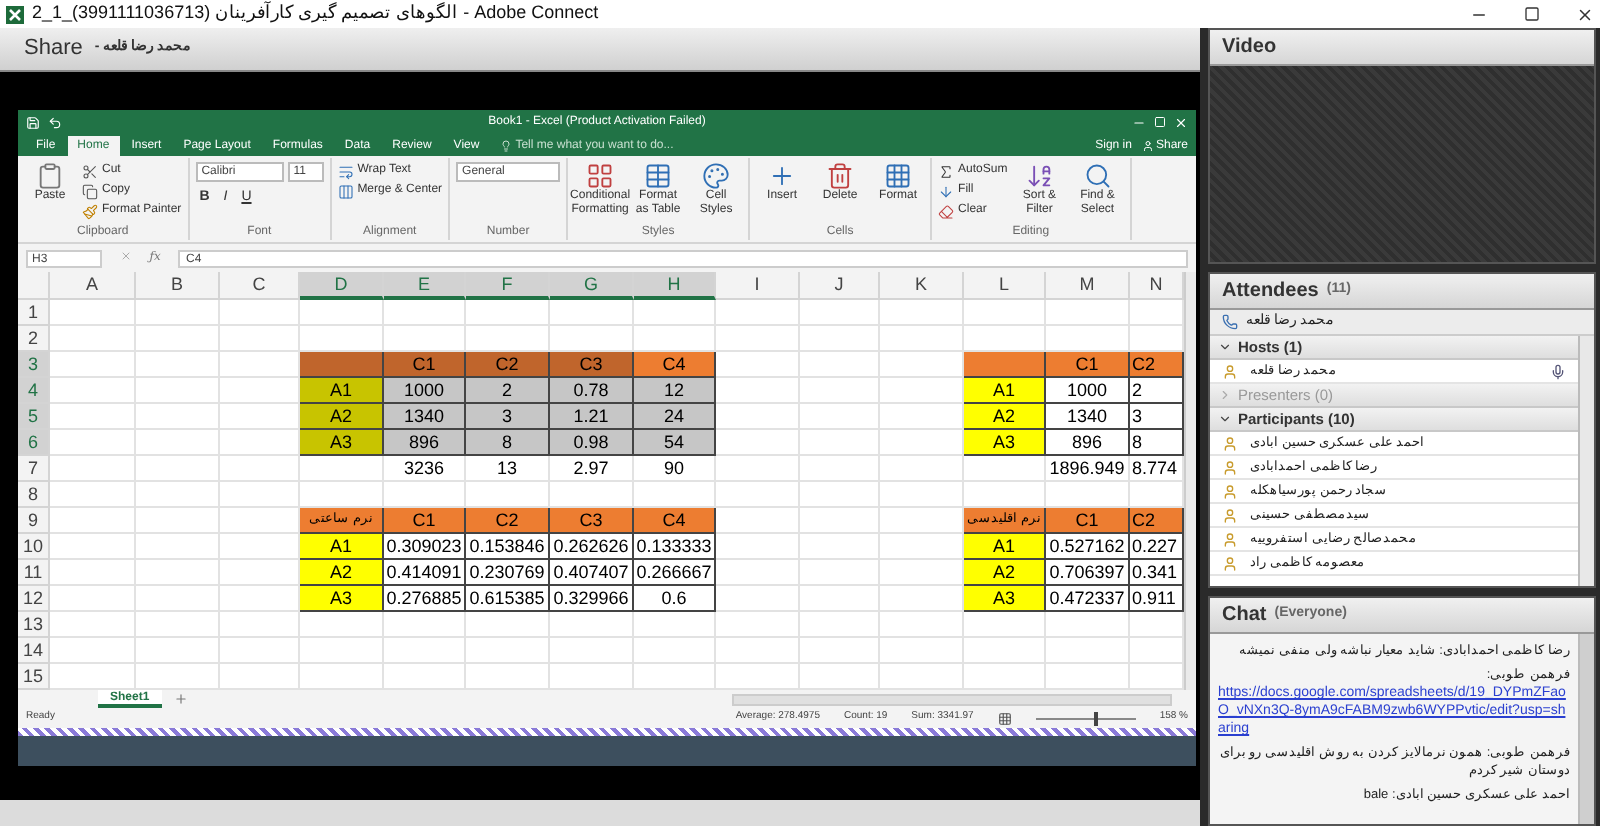 This screenshot has width=1600, height=826. What do you see at coordinates (34, 417) in the screenshot?
I see `row-header: 5` at bounding box center [34, 417].